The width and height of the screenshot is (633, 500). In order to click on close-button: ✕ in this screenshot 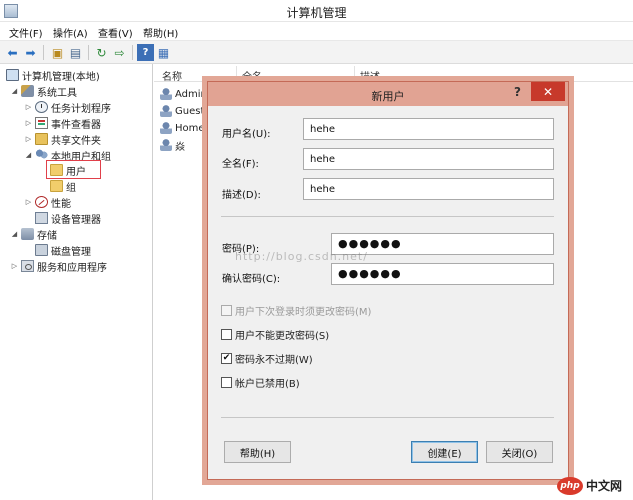, I will do `click(548, 91)`.